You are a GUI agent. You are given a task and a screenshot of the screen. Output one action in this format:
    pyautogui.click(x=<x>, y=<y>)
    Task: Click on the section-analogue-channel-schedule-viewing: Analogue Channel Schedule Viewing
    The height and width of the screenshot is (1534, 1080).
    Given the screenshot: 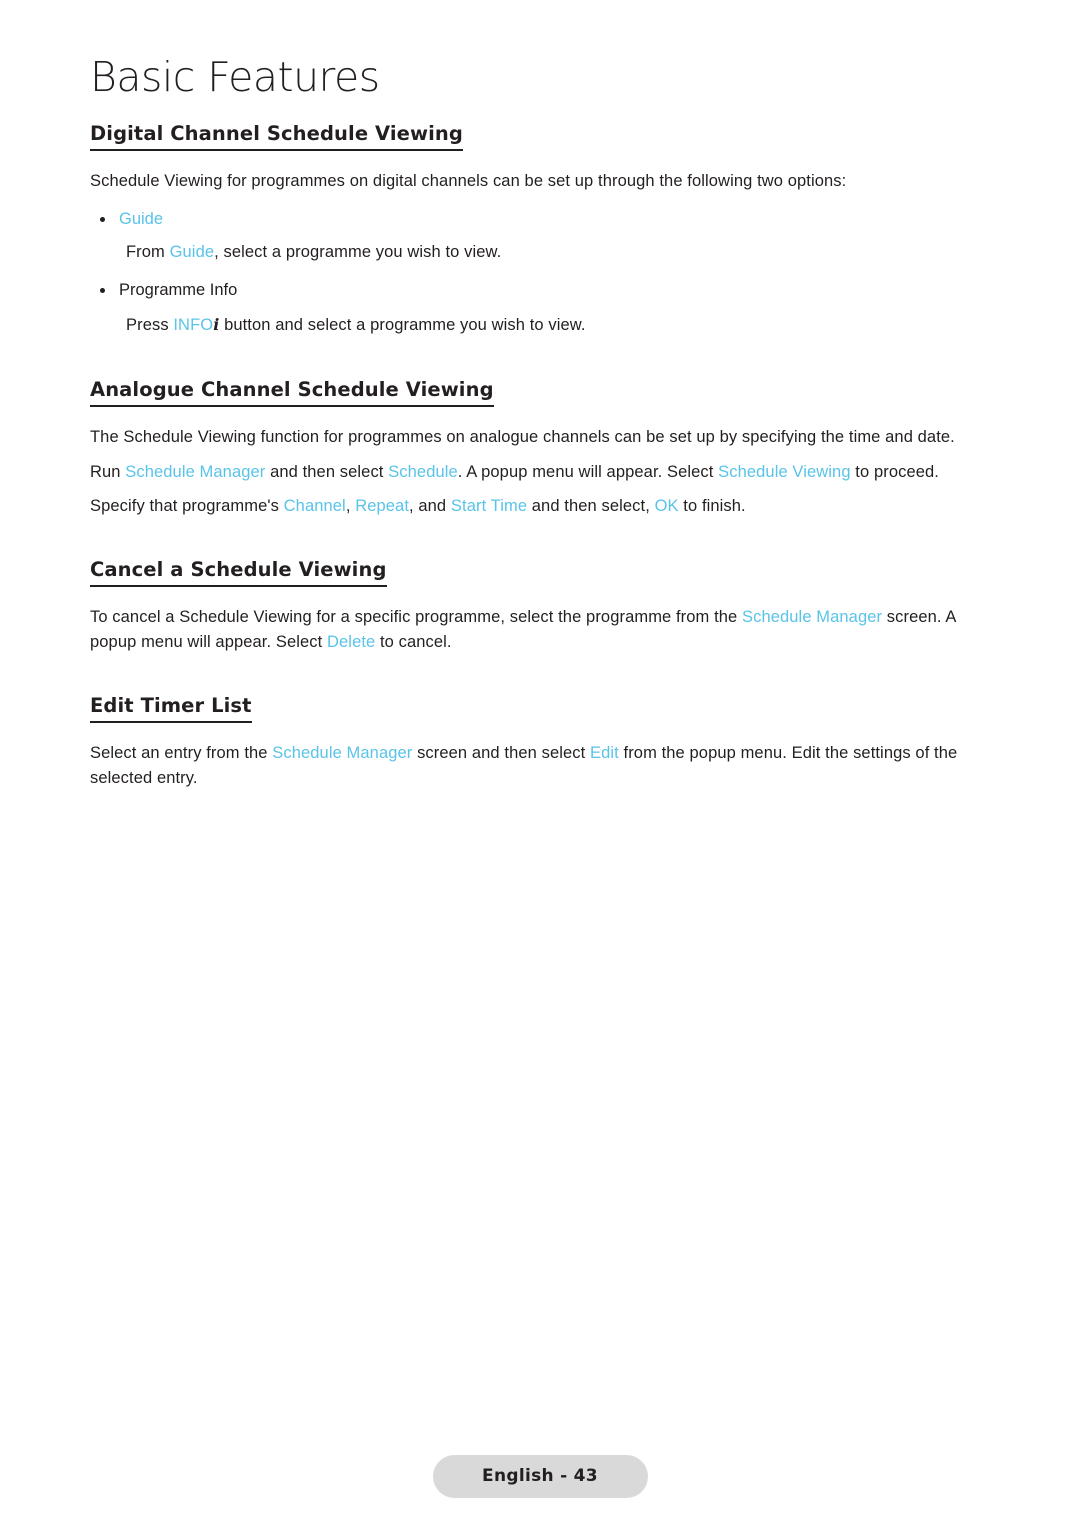 What is the action you would take?
    pyautogui.click(x=540, y=393)
    